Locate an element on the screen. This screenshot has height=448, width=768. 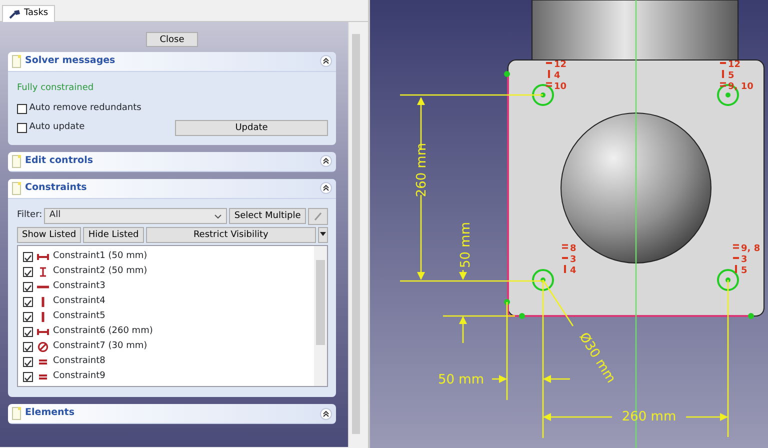
close-button: Close is located at coordinates (172, 39).